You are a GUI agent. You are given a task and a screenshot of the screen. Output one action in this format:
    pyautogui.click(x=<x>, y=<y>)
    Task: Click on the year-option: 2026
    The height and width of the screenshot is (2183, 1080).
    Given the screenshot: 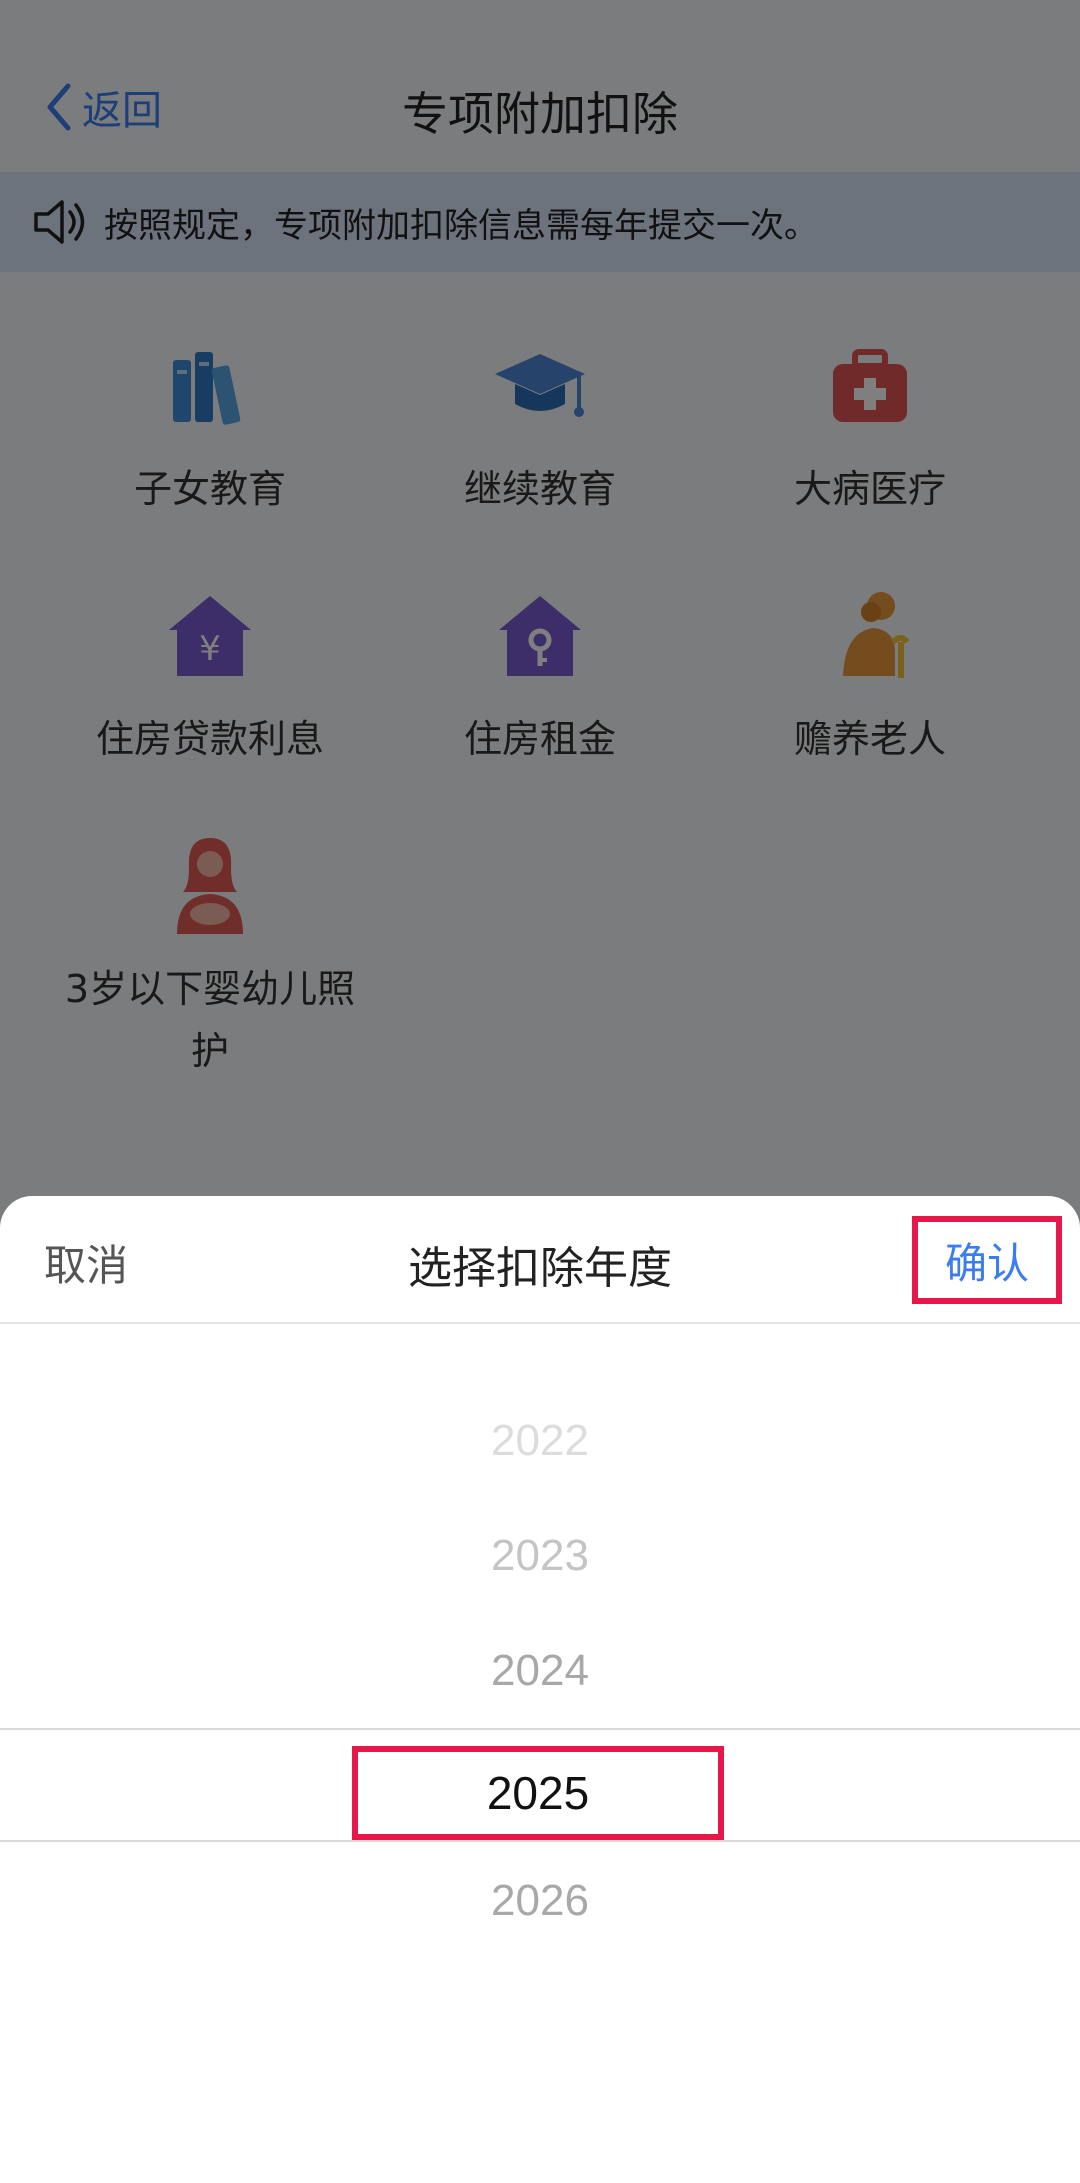 What is the action you would take?
    pyautogui.click(x=540, y=1901)
    